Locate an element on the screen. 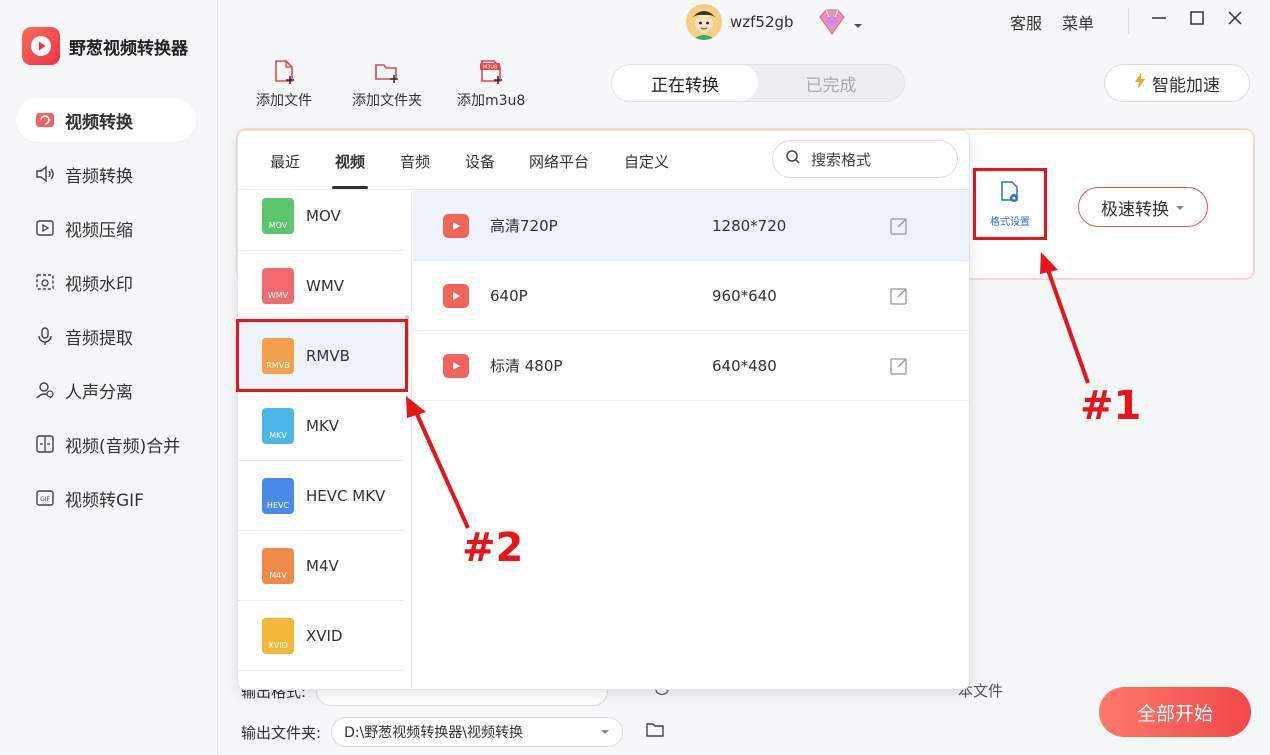  start-all-button: 全部开始 is located at coordinates (1175, 712).